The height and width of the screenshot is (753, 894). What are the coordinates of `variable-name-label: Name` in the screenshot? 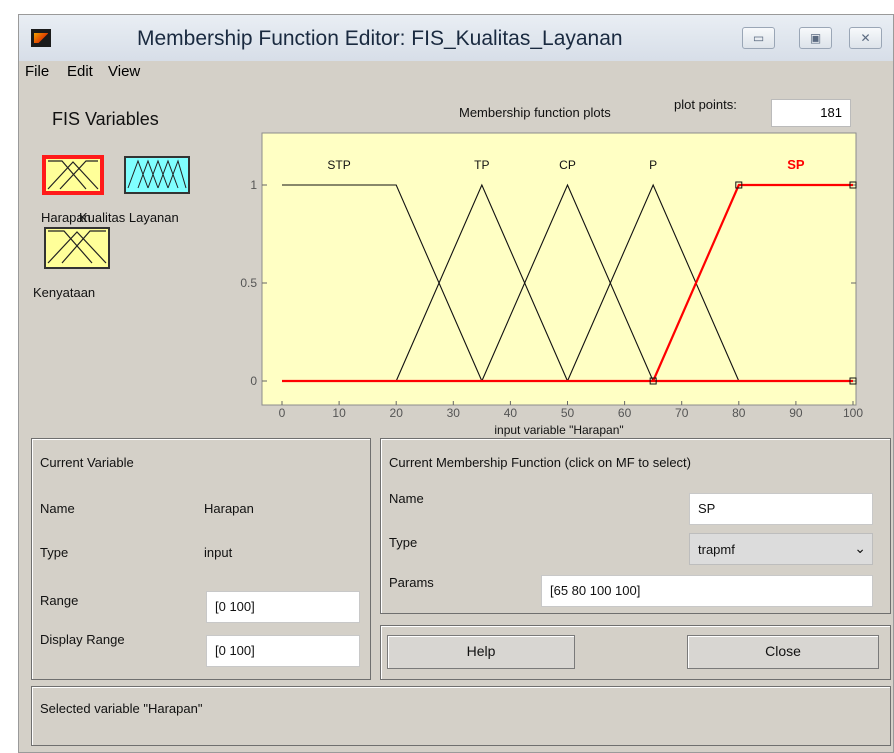 It's located at (57, 508).